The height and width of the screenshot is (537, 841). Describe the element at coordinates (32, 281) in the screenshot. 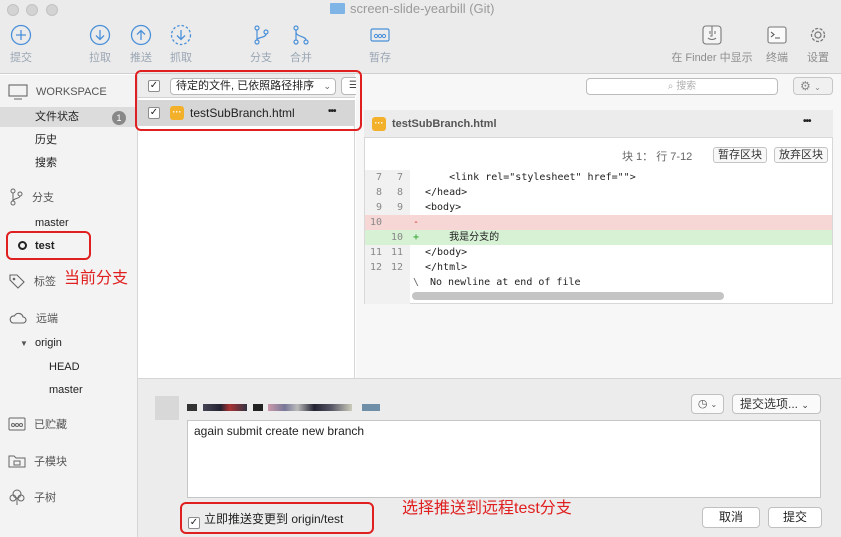

I see `sidebar-section-tags: 标签` at that location.